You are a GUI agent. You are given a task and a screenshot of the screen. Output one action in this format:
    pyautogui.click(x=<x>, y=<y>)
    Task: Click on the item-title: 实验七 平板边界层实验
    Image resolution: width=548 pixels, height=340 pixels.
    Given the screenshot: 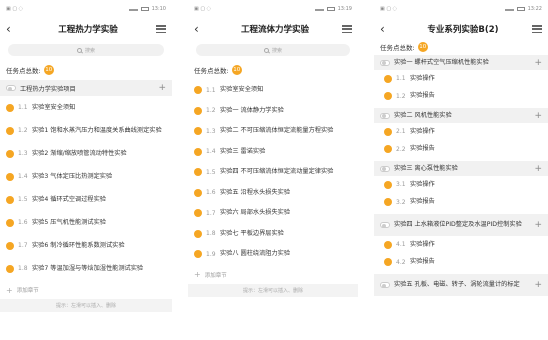 What is the action you would take?
    pyautogui.click(x=252, y=233)
    